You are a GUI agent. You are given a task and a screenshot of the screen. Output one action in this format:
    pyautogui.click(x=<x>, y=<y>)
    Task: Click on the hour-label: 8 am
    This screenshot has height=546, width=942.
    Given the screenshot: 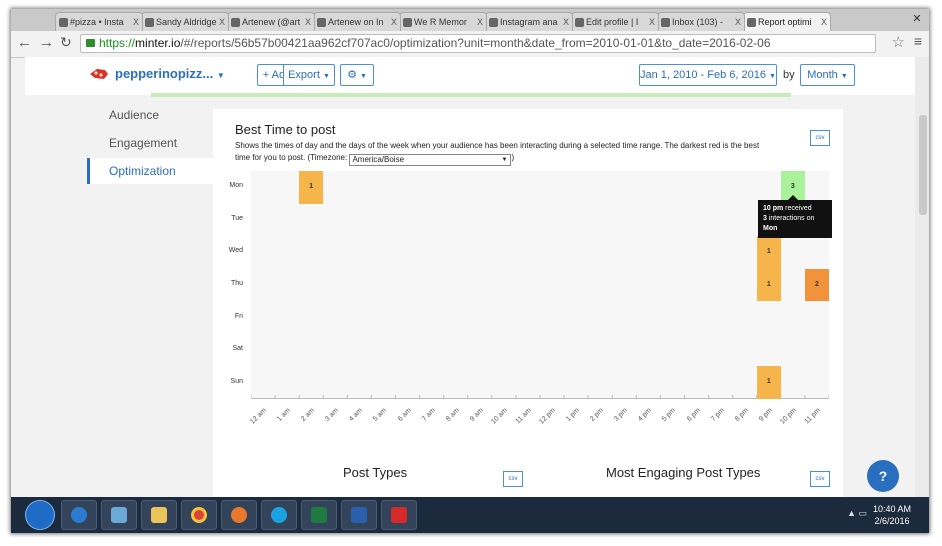 What is the action you would take?
    pyautogui.click(x=452, y=415)
    